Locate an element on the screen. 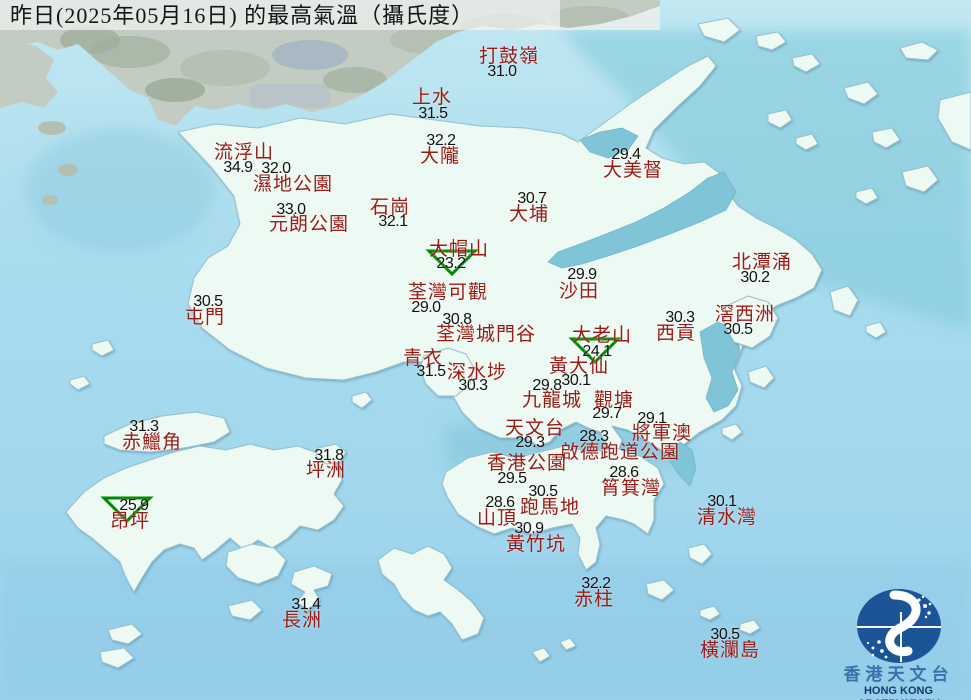  map-title: 昨日(2025年05月16日) 的最高氣溫（攝氏度） is located at coordinates (242, 15).